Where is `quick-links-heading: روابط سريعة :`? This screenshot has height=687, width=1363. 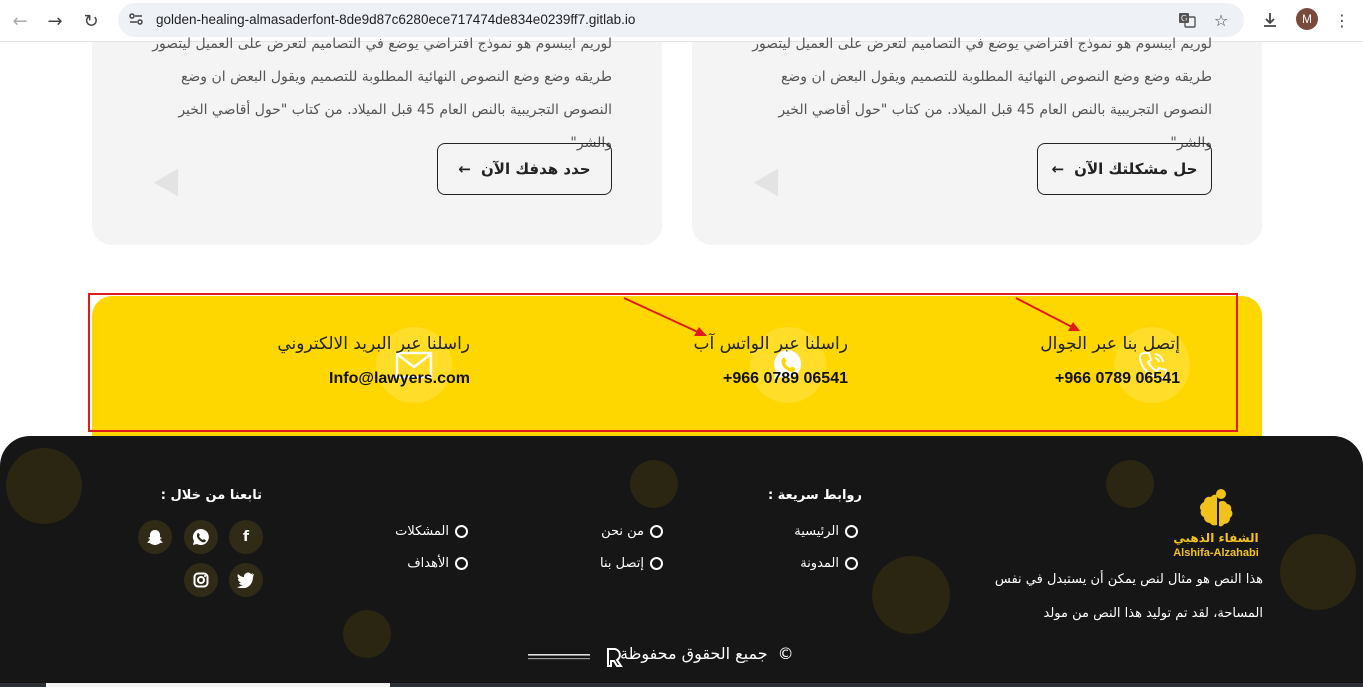
quick-links-heading: روابط سريعة : is located at coordinates (814, 495).